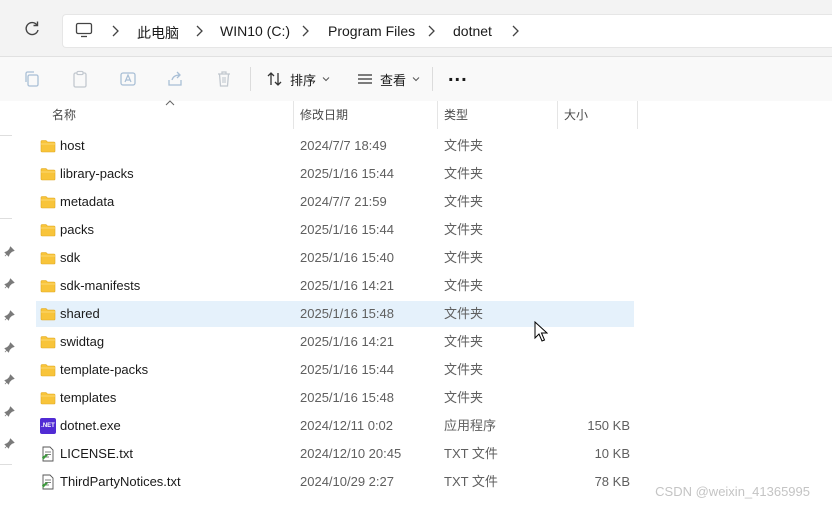 The image size is (832, 508). What do you see at coordinates (168, 115) in the screenshot?
I see `column-header-name: 名称` at bounding box center [168, 115].